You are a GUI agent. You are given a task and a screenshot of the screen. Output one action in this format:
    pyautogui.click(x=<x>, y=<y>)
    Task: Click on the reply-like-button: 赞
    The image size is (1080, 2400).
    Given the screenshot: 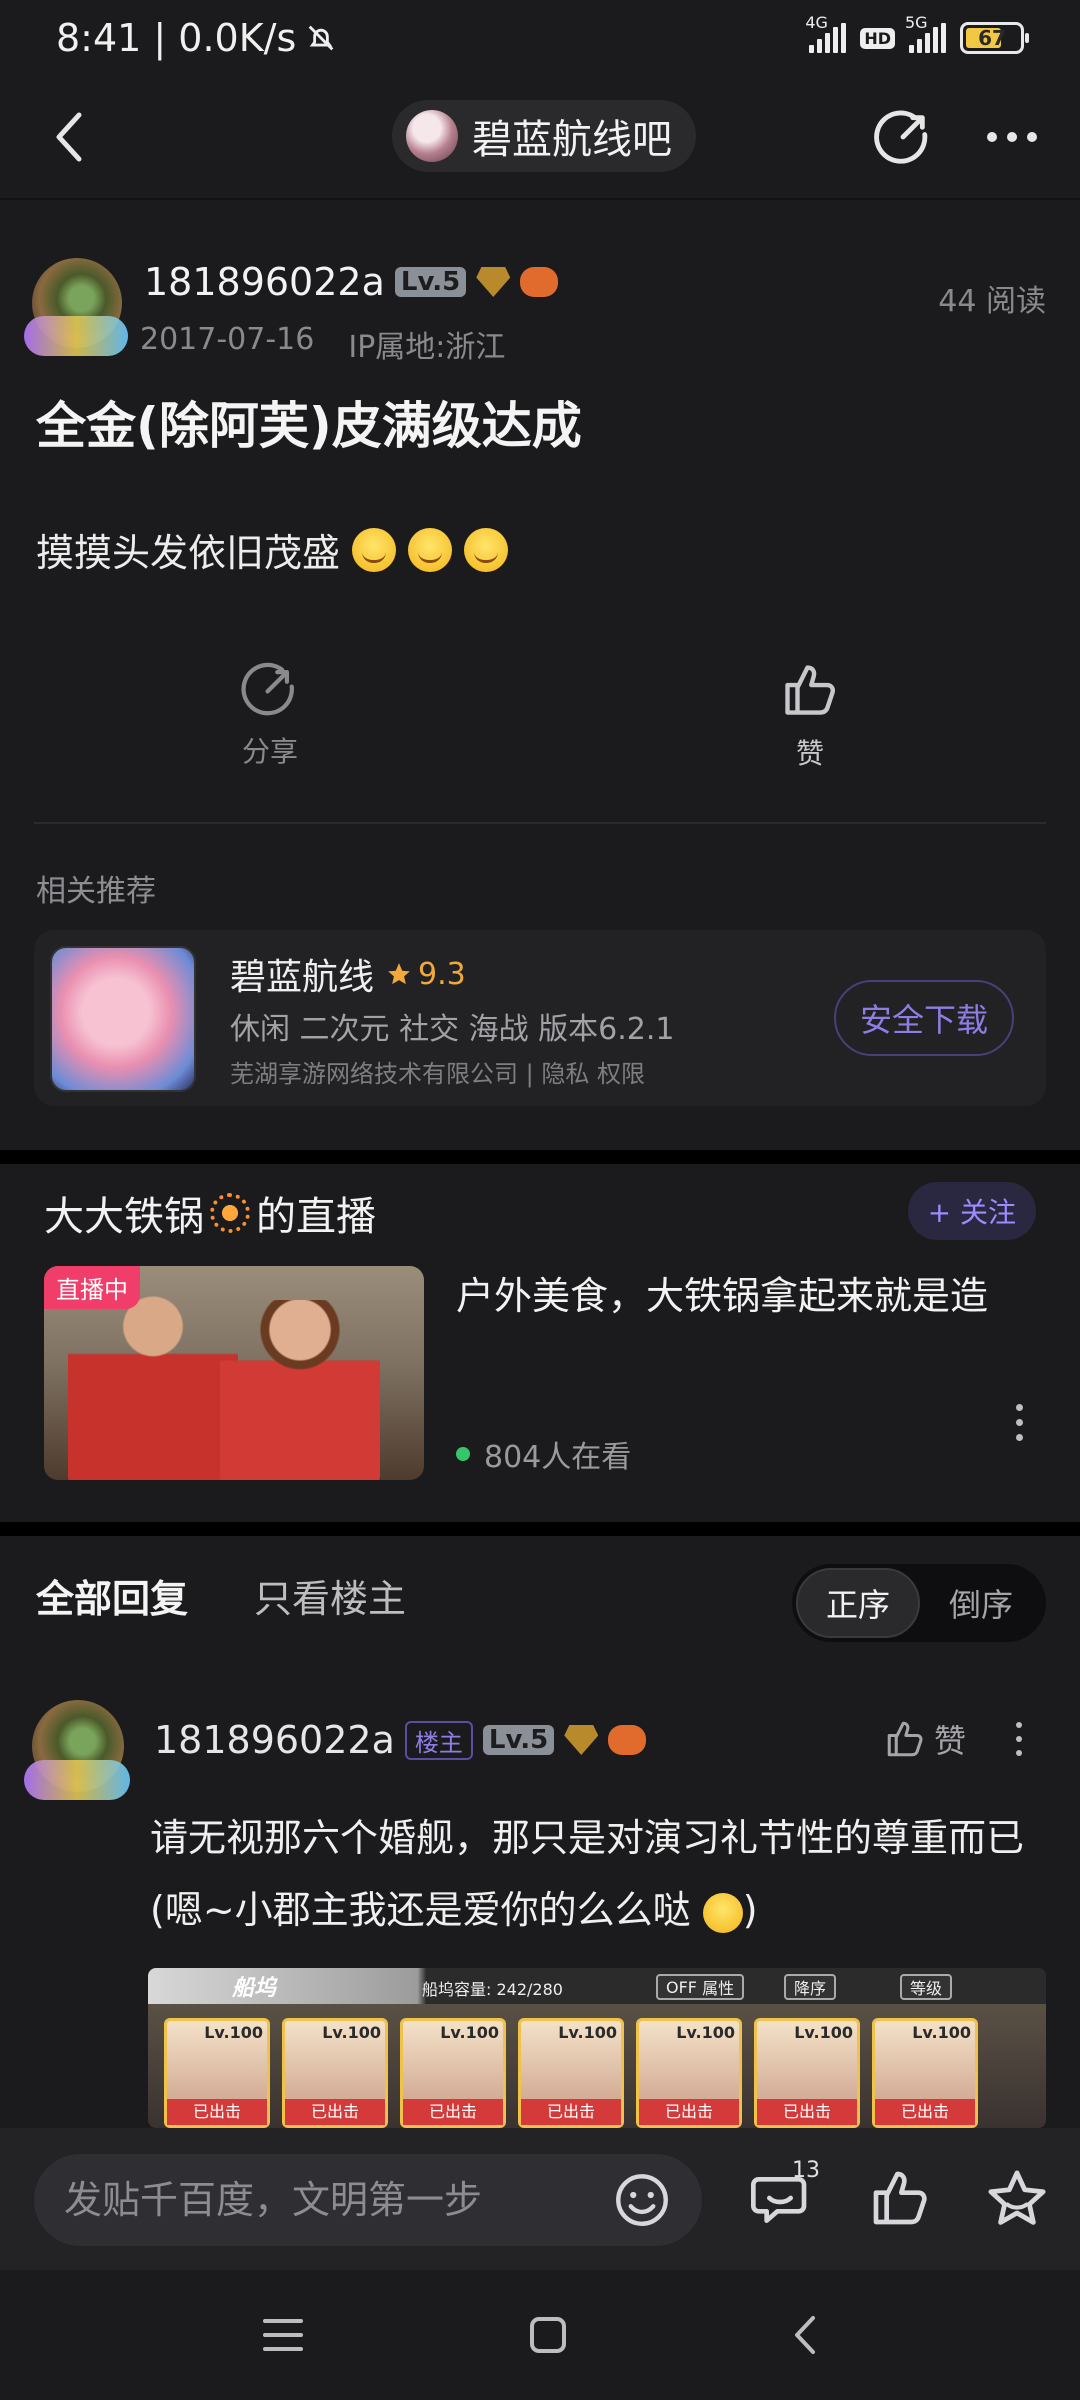 What is the action you would take?
    pyautogui.click(x=925, y=1739)
    